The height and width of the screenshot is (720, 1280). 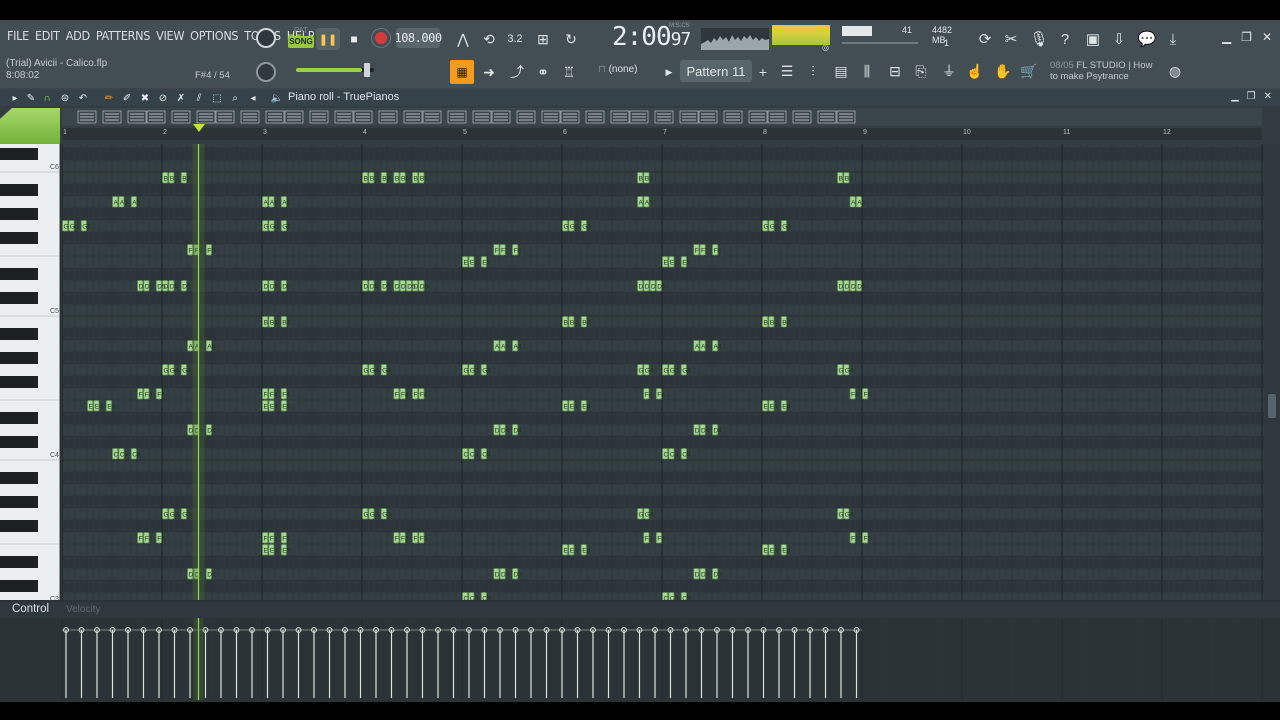 I want to click on countdown-button: 3.2, so click(x=515, y=39).